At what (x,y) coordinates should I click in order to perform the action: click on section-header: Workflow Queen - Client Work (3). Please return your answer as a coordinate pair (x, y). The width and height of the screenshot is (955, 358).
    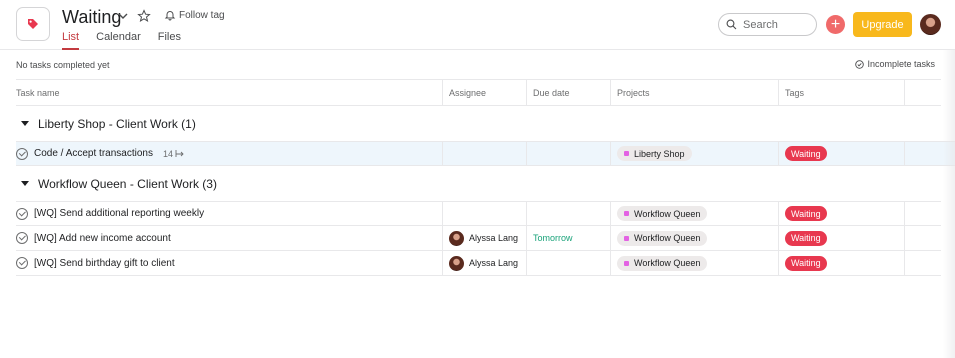
    Looking at the image, I should click on (478, 183).